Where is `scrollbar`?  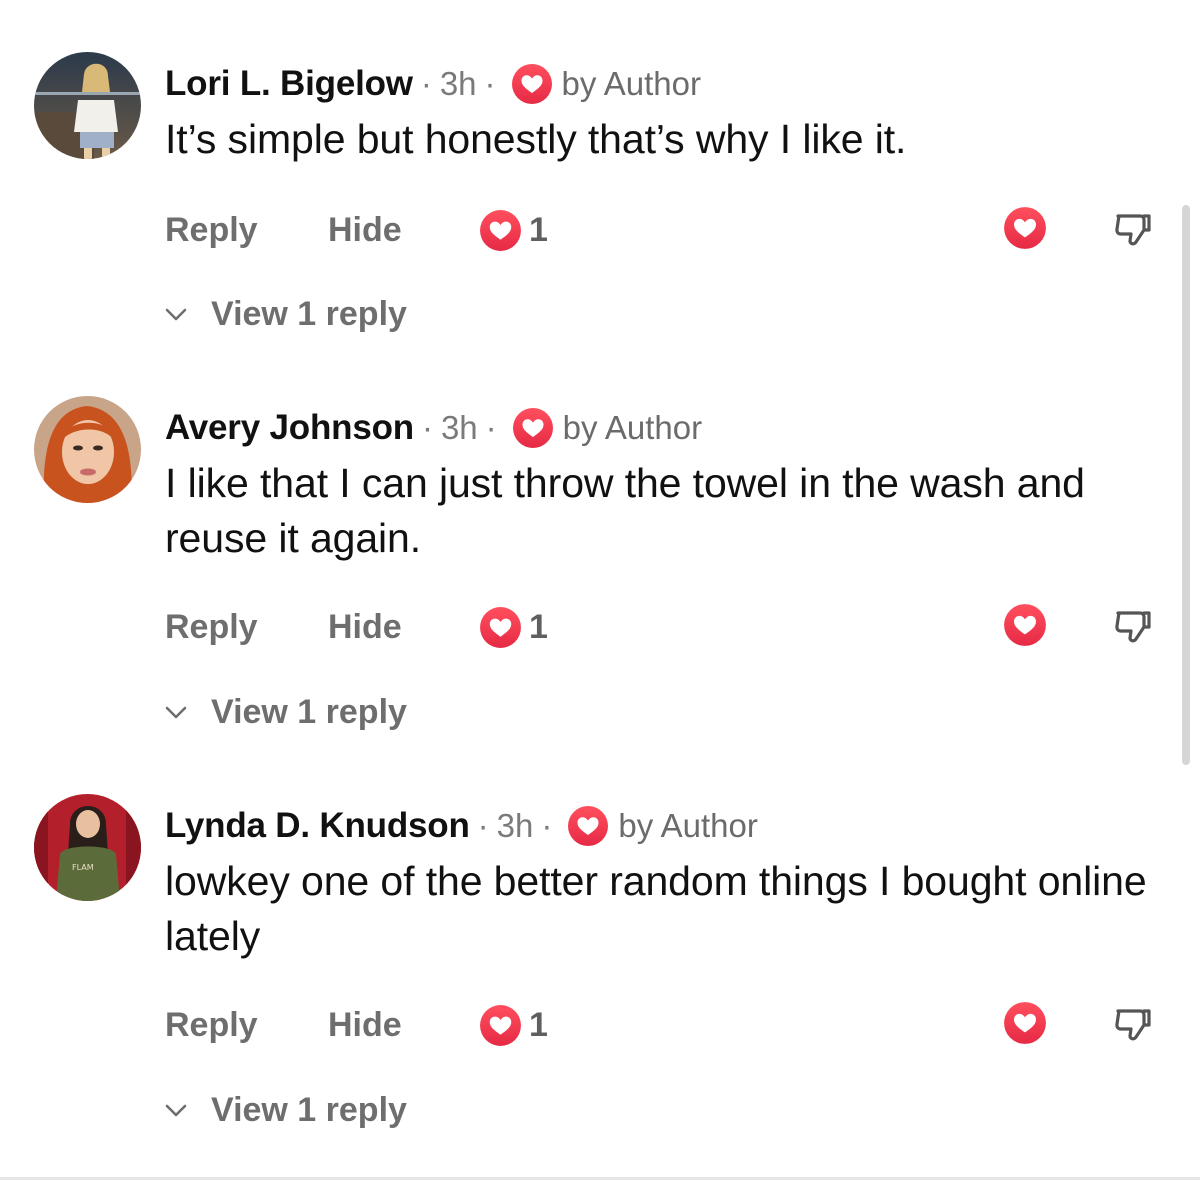 scrollbar is located at coordinates (1186, 485).